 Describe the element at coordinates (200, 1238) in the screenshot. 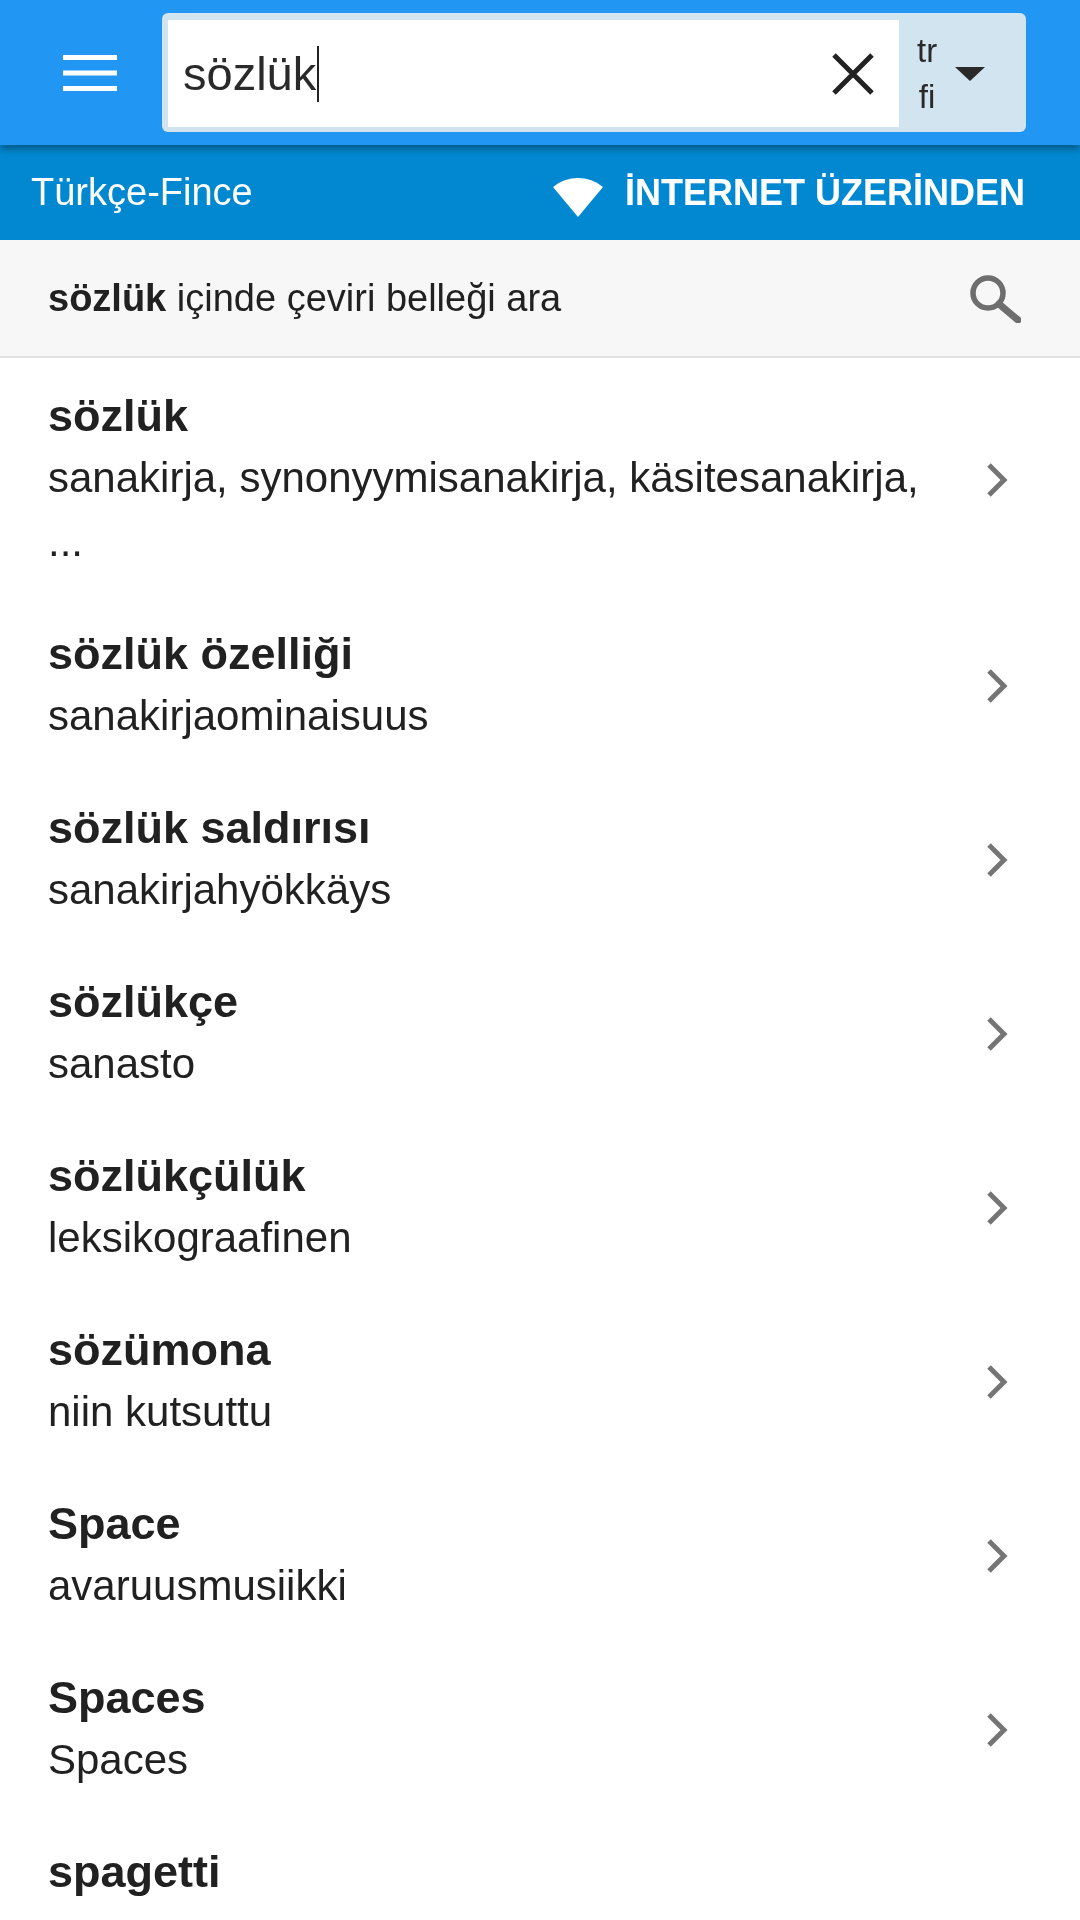

I see `entry-translation: leksikograafinen` at that location.